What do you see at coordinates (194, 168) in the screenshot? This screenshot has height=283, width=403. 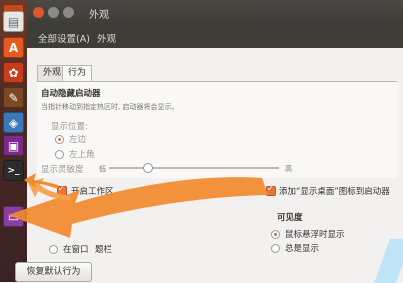 I see `sensitivity-slider` at bounding box center [194, 168].